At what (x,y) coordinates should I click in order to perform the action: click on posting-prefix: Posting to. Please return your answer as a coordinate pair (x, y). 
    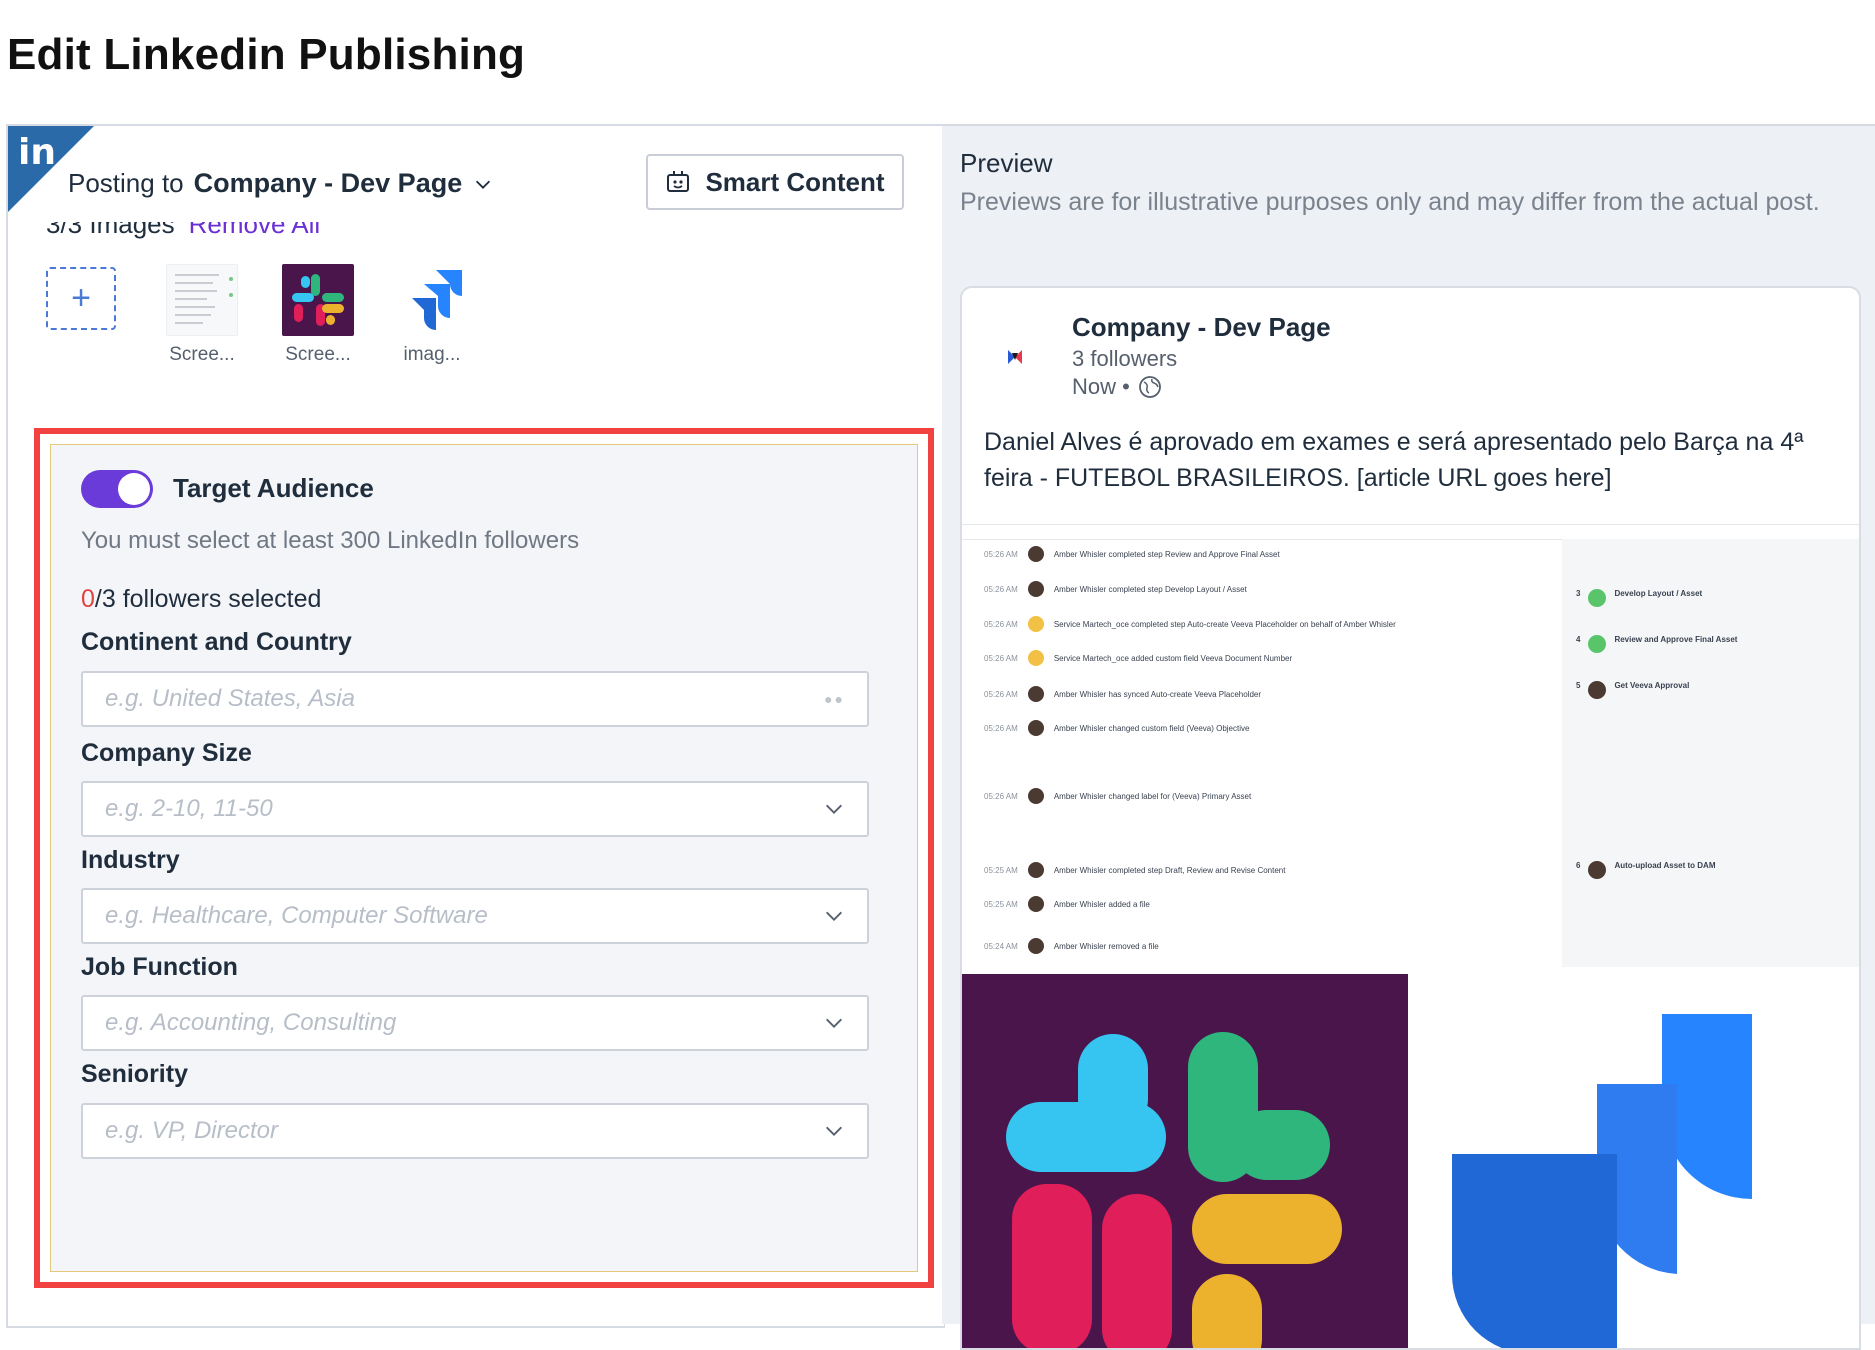
    Looking at the image, I should click on (126, 183).